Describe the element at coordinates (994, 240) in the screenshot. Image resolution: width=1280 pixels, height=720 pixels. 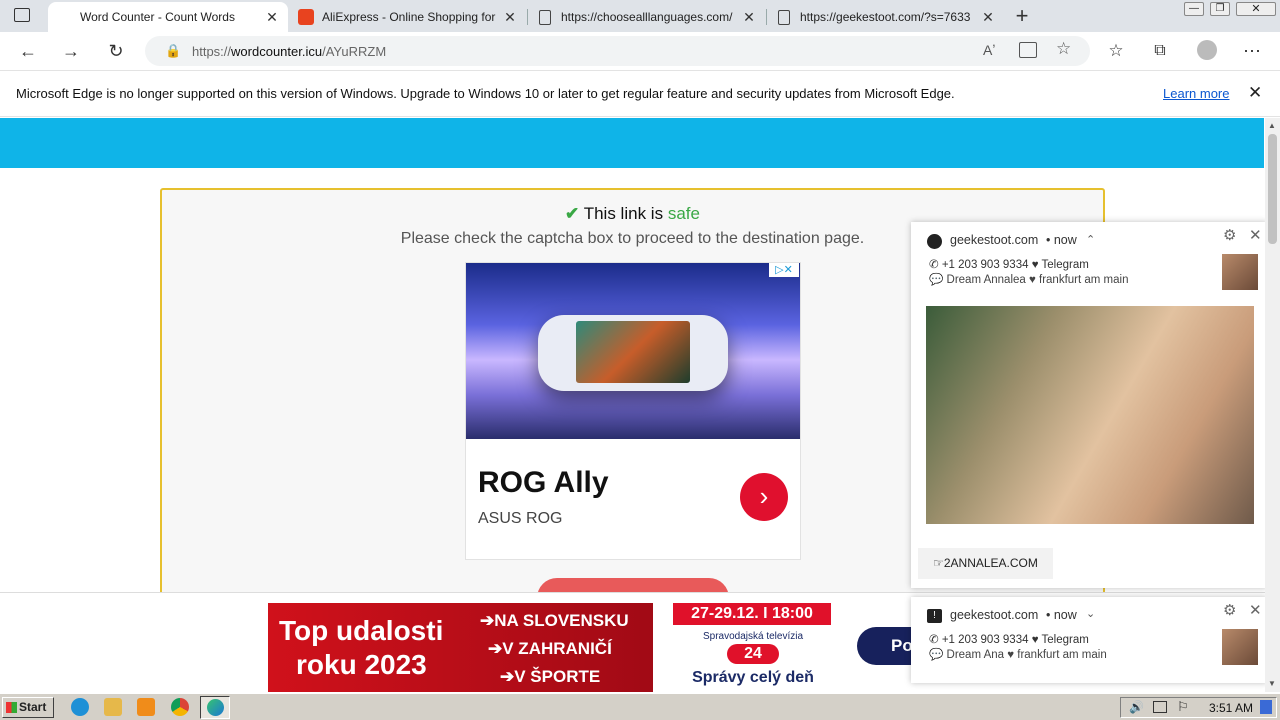
I see `notification-site: geekestoot.com` at that location.